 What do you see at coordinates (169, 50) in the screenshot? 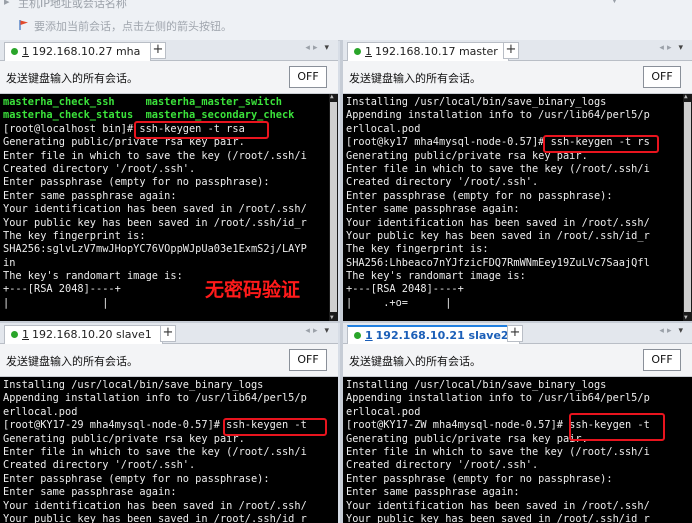
I see `tab-bar: 1 192.168.10.27 mha + ◂▸ ▾` at bounding box center [169, 50].